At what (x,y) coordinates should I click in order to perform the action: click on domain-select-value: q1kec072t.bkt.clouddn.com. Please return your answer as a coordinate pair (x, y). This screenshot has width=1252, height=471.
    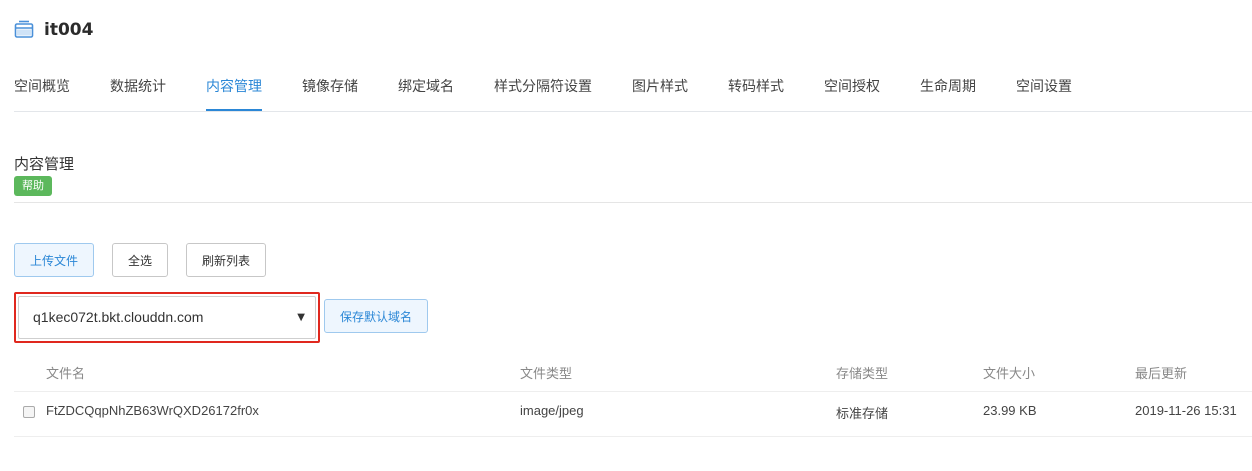
    Looking at the image, I should click on (118, 317).